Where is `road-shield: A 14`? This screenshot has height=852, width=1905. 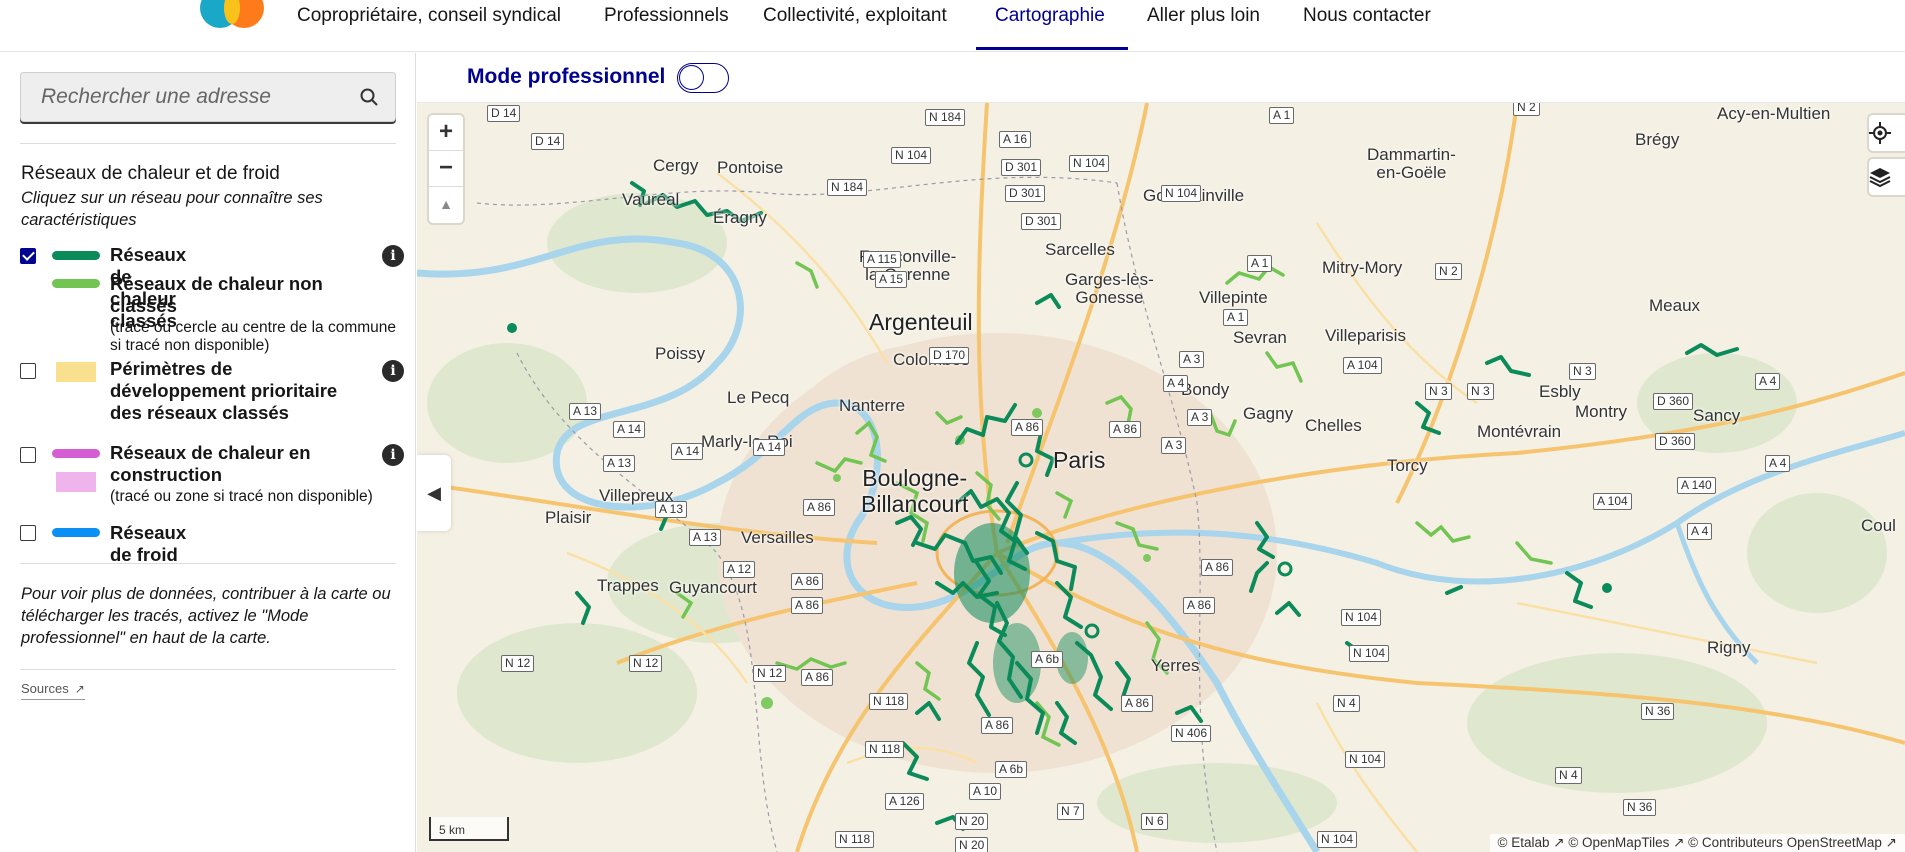 road-shield: A 14 is located at coordinates (629, 429).